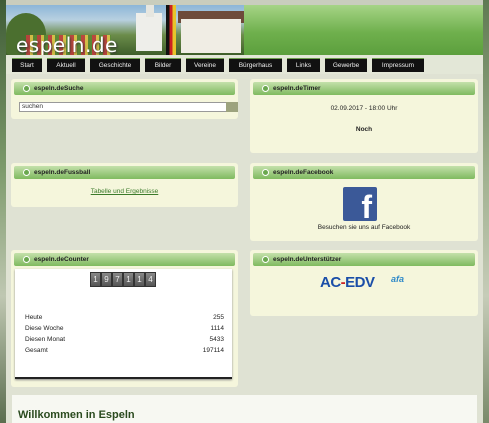  What do you see at coordinates (303, 65) in the screenshot?
I see `nav-item-links: Links` at bounding box center [303, 65].